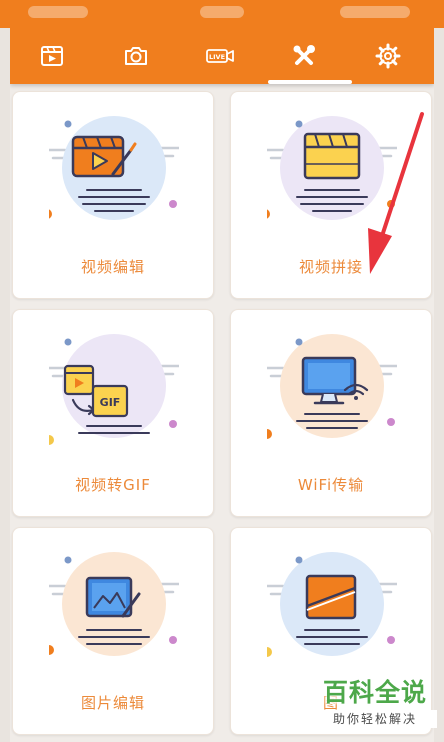 This screenshot has width=444, height=742. What do you see at coordinates (113, 485) in the screenshot?
I see `tool-label: 视频转GIF` at bounding box center [113, 485].